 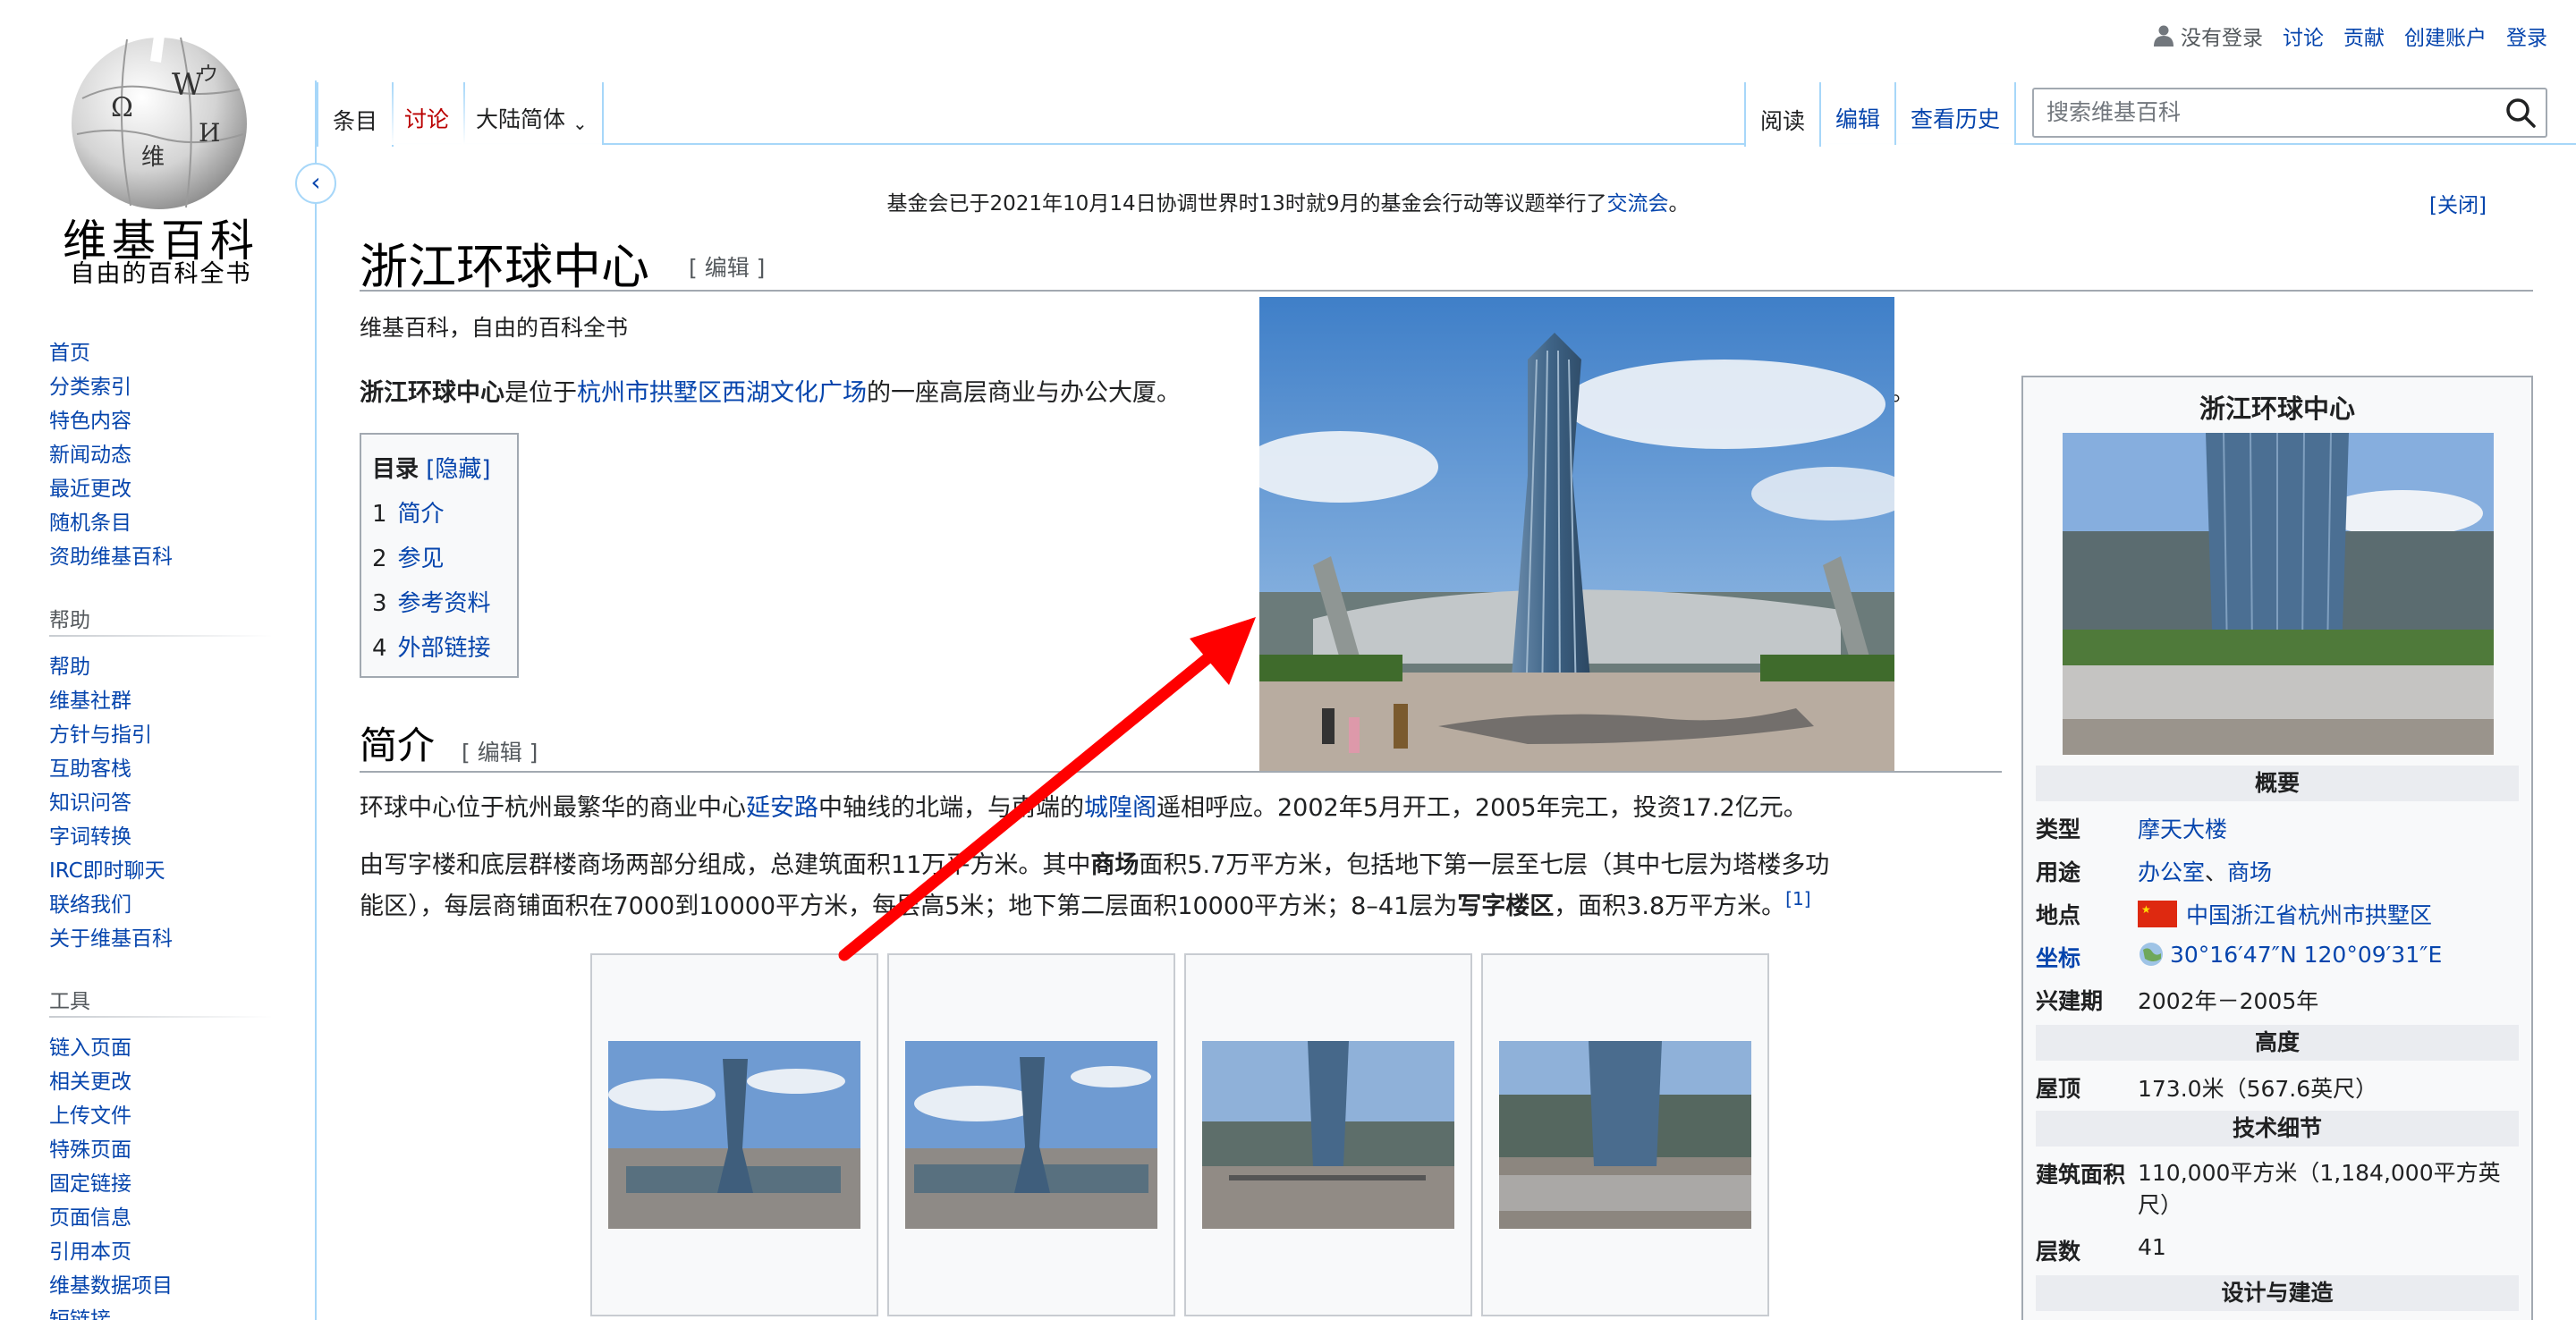 What do you see at coordinates (1120, 808) in the screenshot?
I see `chenghuang-pavilion-link: 城隍阁` at bounding box center [1120, 808].